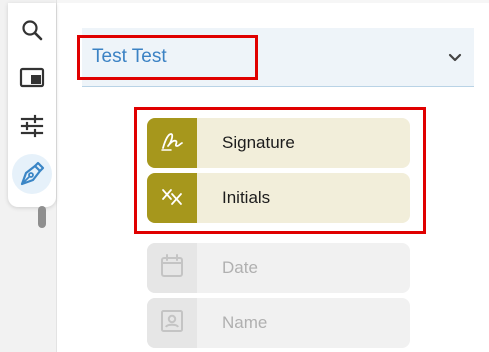 This screenshot has height=352, width=489. What do you see at coordinates (32, 105) in the screenshot?
I see `tool-sidebar` at bounding box center [32, 105].